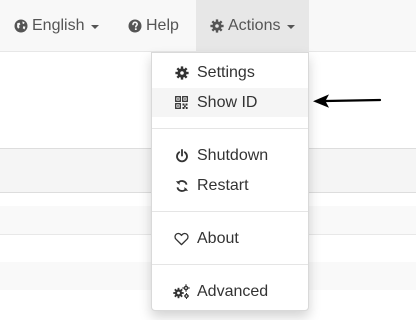 This screenshot has width=416, height=320. I want to click on menu-item-advanced: Advanced, so click(230, 291).